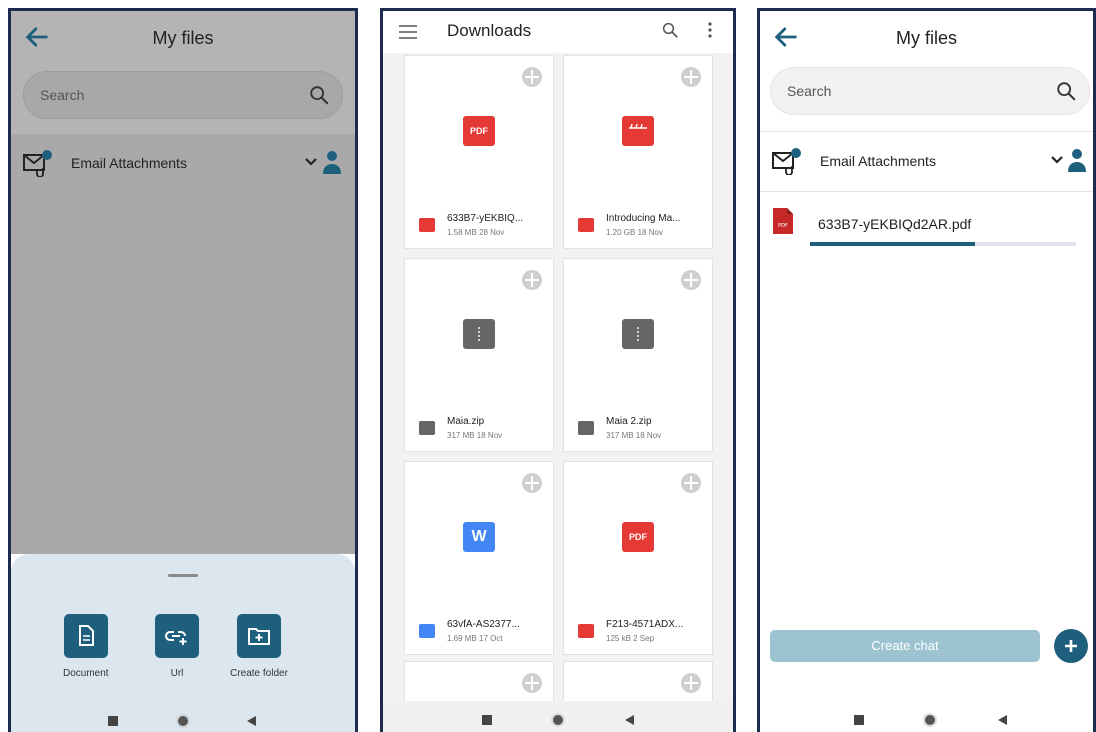  Describe the element at coordinates (630, 638) in the screenshot. I see `file-meta: 125 kB 2 Sep` at that location.